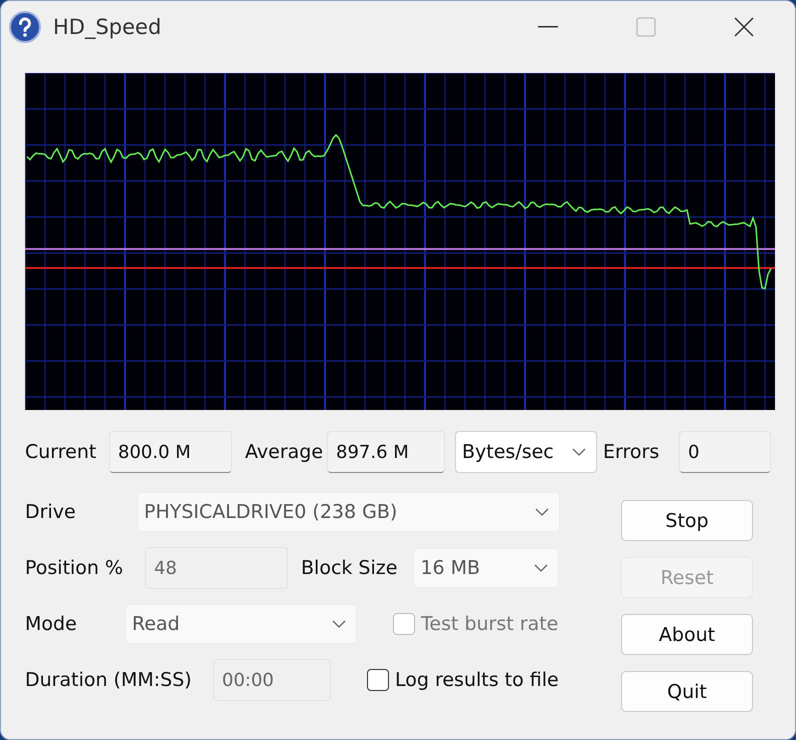  Describe the element at coordinates (386, 452) in the screenshot. I see `output-field: 897.6 M` at that location.